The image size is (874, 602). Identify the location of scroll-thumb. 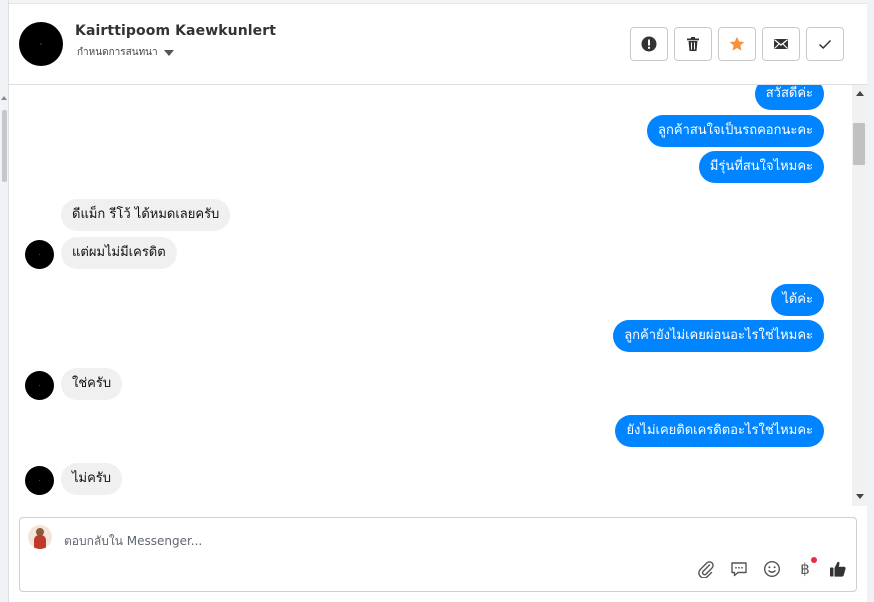
(859, 144).